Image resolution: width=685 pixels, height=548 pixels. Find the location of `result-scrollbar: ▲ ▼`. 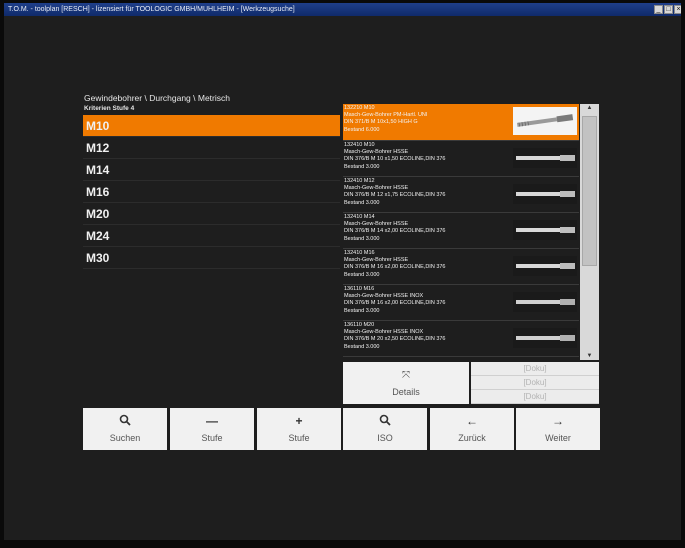

result-scrollbar: ▲ ▼ is located at coordinates (589, 232).